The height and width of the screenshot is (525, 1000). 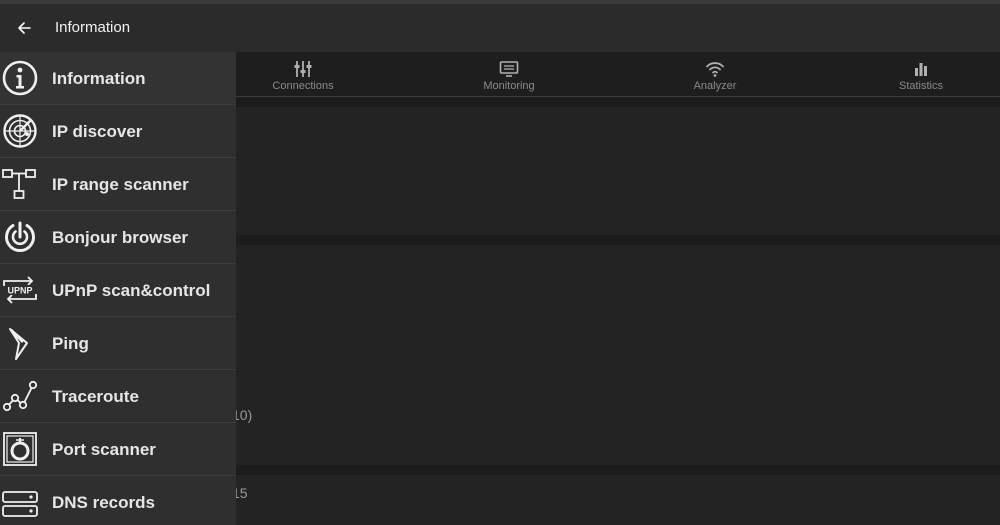 I want to click on tab-label: Monitoring, so click(x=509, y=86).